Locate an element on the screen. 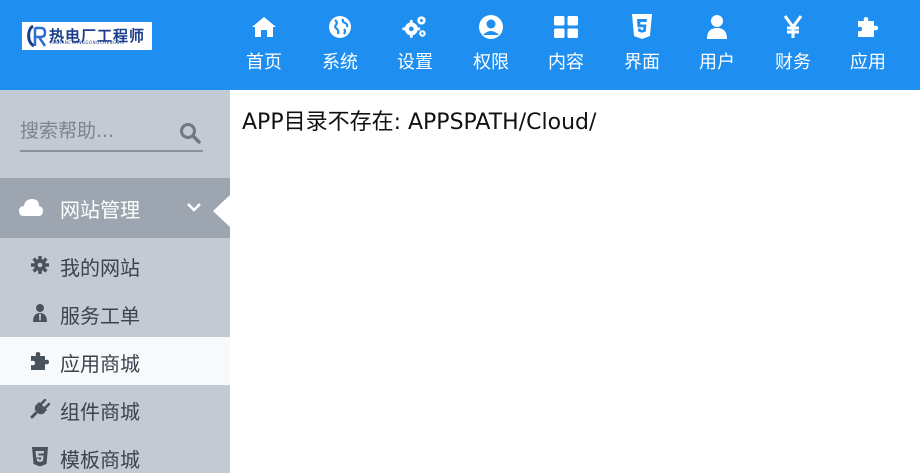 This screenshot has height=473, width=920. nav-interface-label: 界面 is located at coordinates (642, 62).